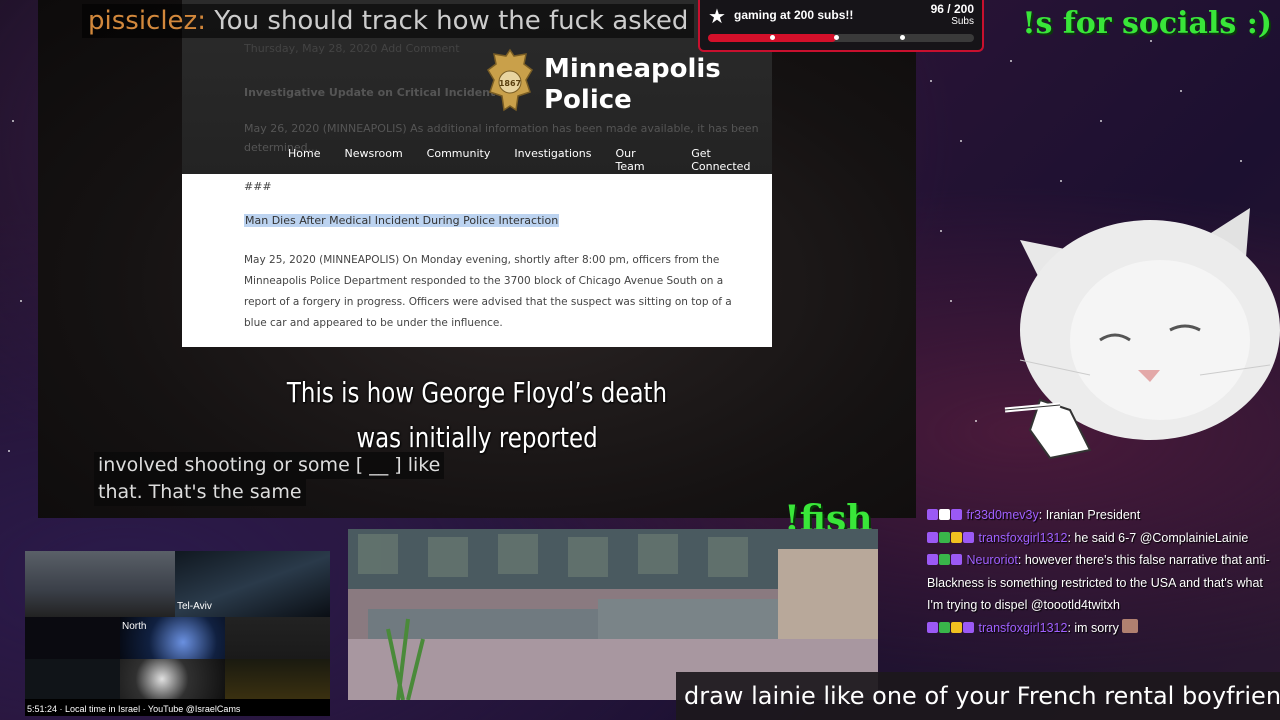 The height and width of the screenshot is (720, 1280). I want to click on socials-command: !s for socials :), so click(1147, 23).